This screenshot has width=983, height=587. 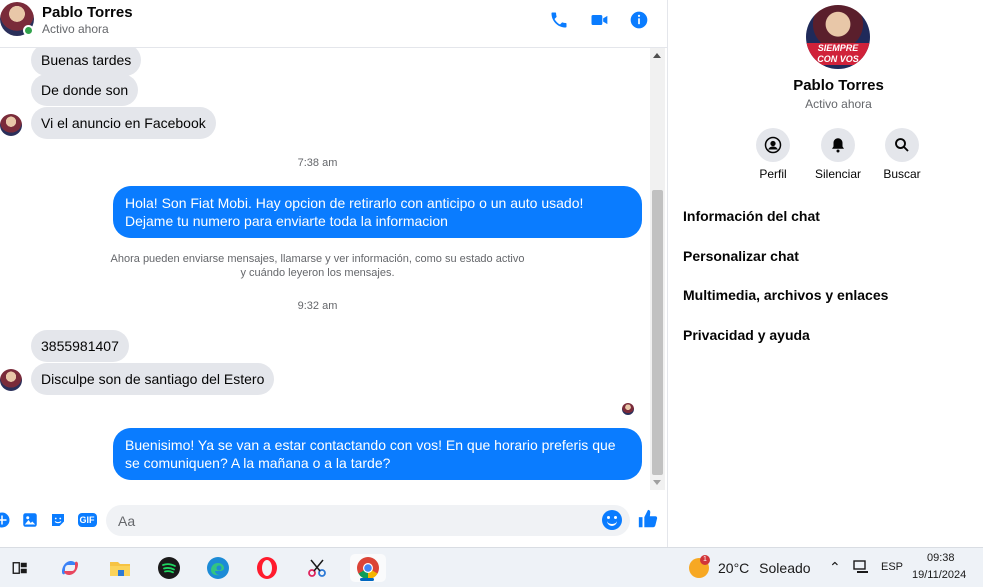 What do you see at coordinates (559, 20) in the screenshot?
I see `phone-icon` at bounding box center [559, 20].